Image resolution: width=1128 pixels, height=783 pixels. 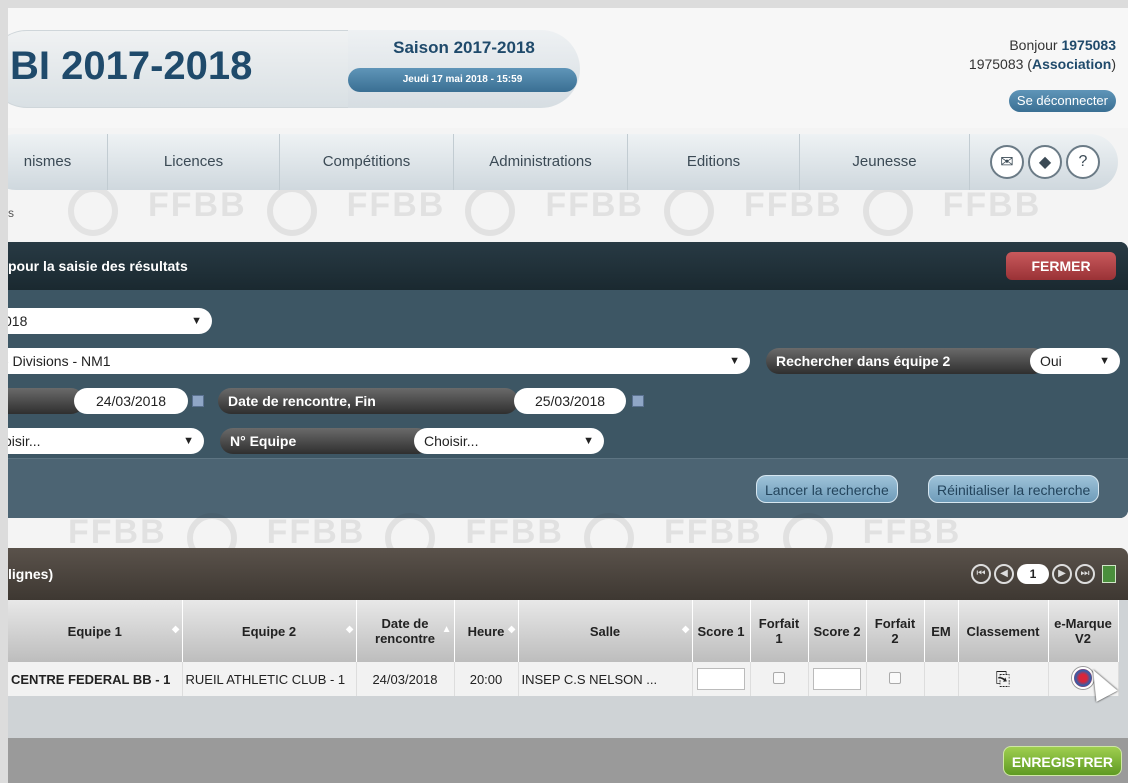 I want to click on breadcrumb: s, so click(x=11, y=213).